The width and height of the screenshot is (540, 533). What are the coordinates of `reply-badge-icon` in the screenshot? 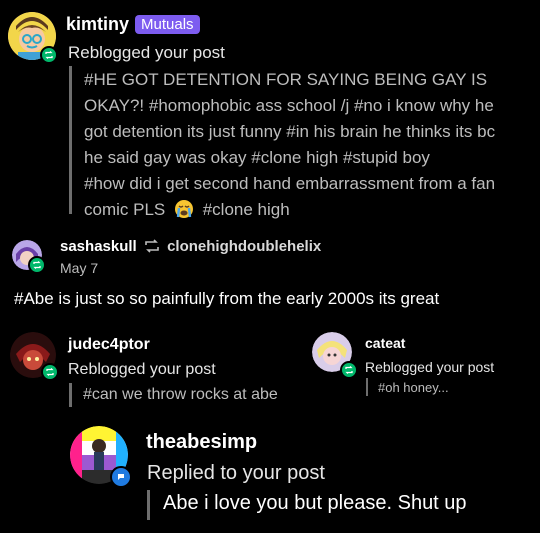 It's located at (121, 477).